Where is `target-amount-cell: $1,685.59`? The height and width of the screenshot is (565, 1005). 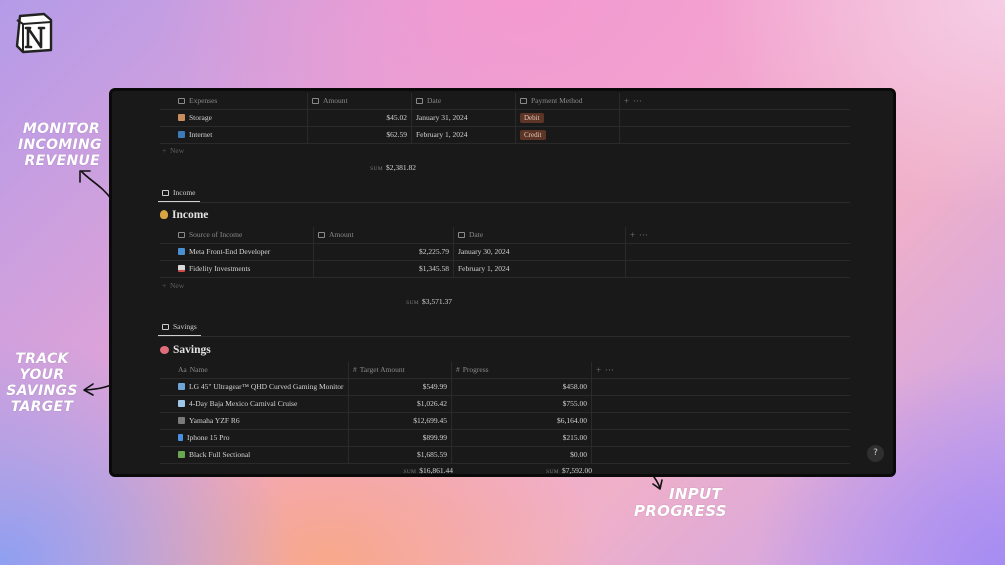
target-amount-cell: $1,685.59 is located at coordinates (400, 455).